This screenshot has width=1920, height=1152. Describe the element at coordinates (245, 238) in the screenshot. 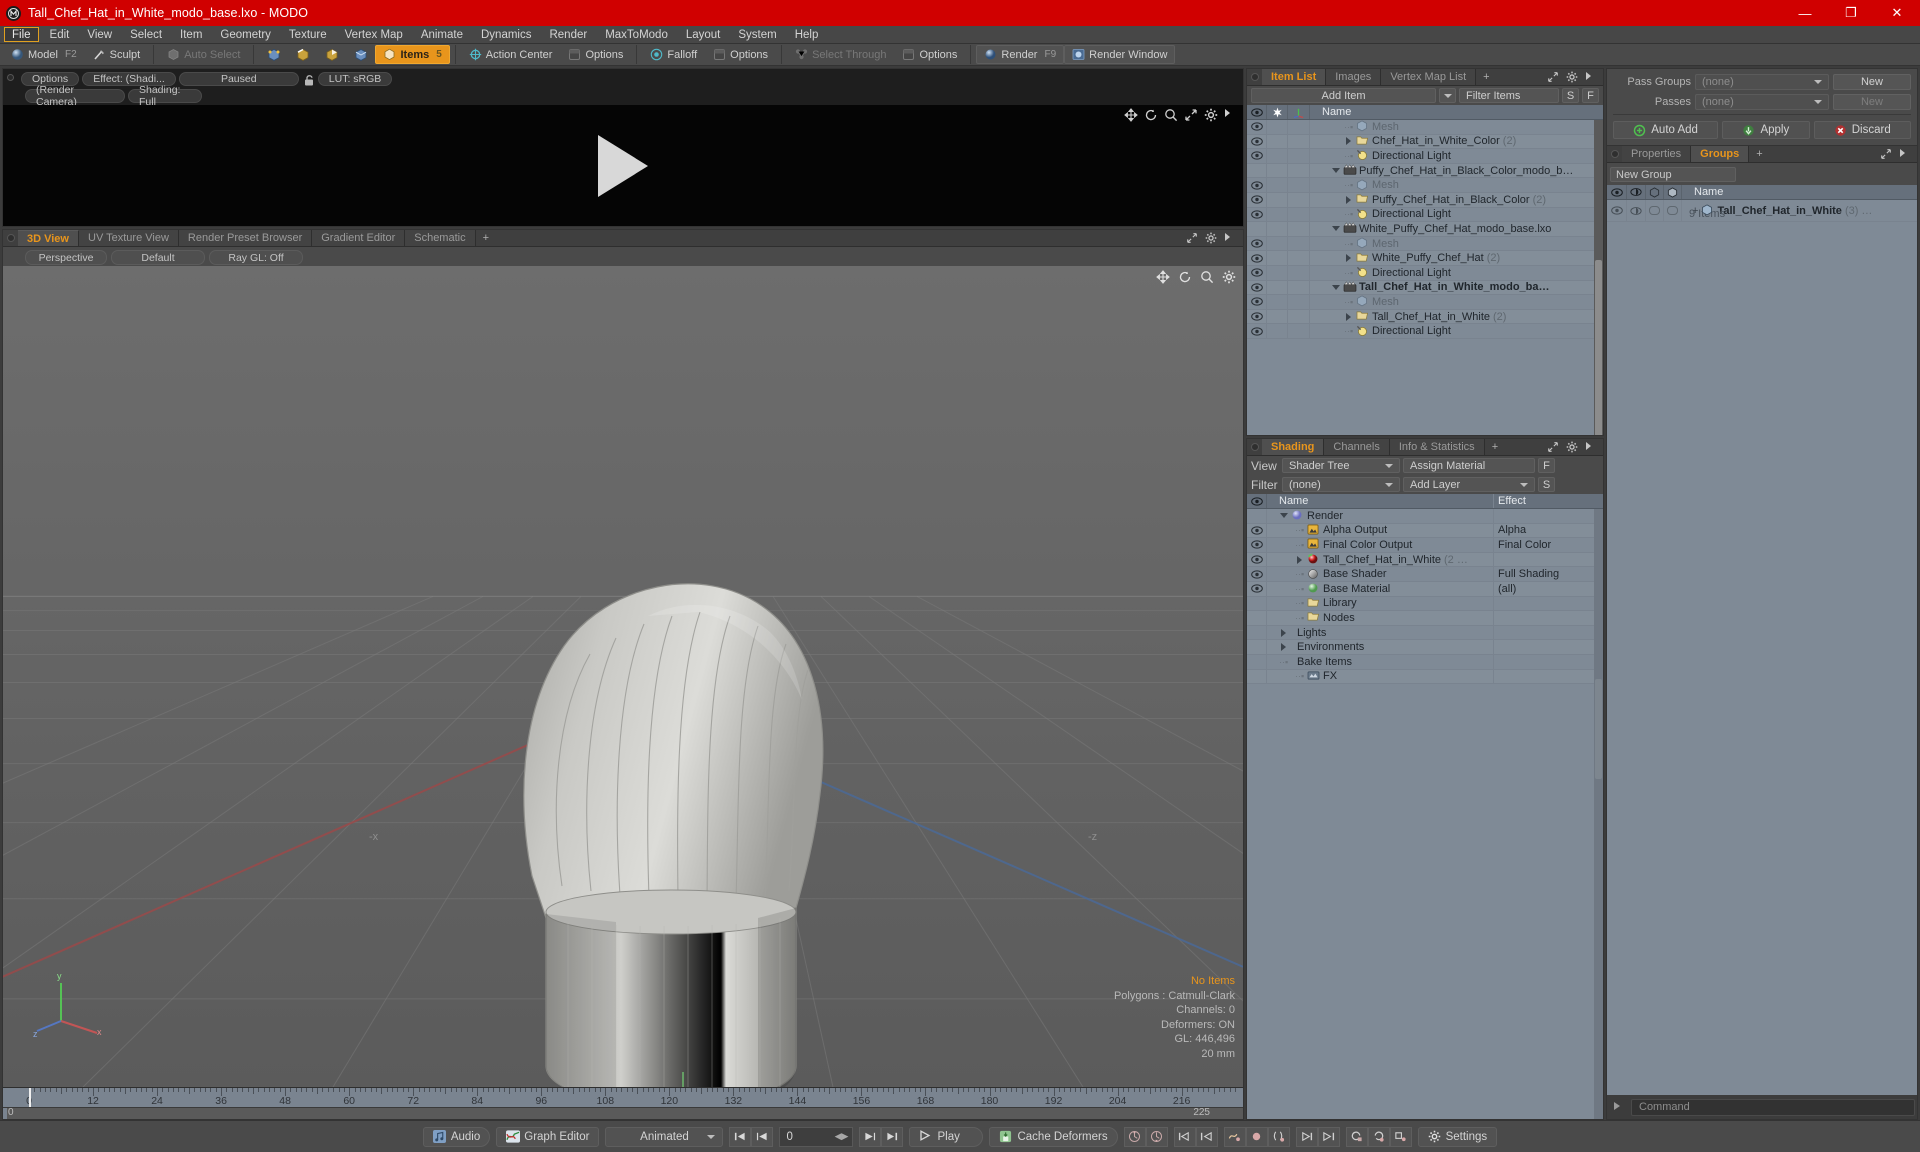

I see `tab-render-preset-browser: Render Preset Browser` at that location.